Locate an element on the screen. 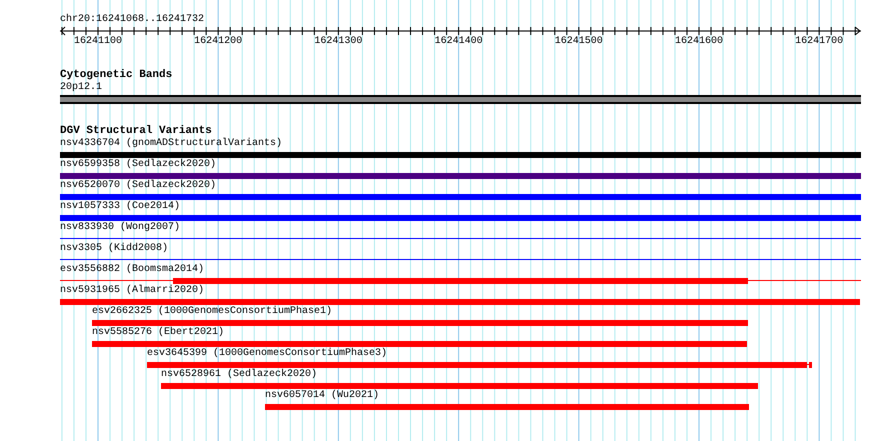 Image resolution: width=890 pixels, height=441 pixels. ruler-tick-label: 16241100 is located at coordinates (98, 42).